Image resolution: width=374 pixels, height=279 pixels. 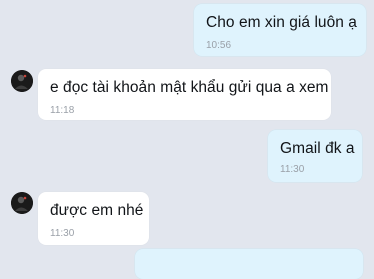 What do you see at coordinates (249, 264) in the screenshot?
I see `message-bubble-outgoing-partial` at bounding box center [249, 264].